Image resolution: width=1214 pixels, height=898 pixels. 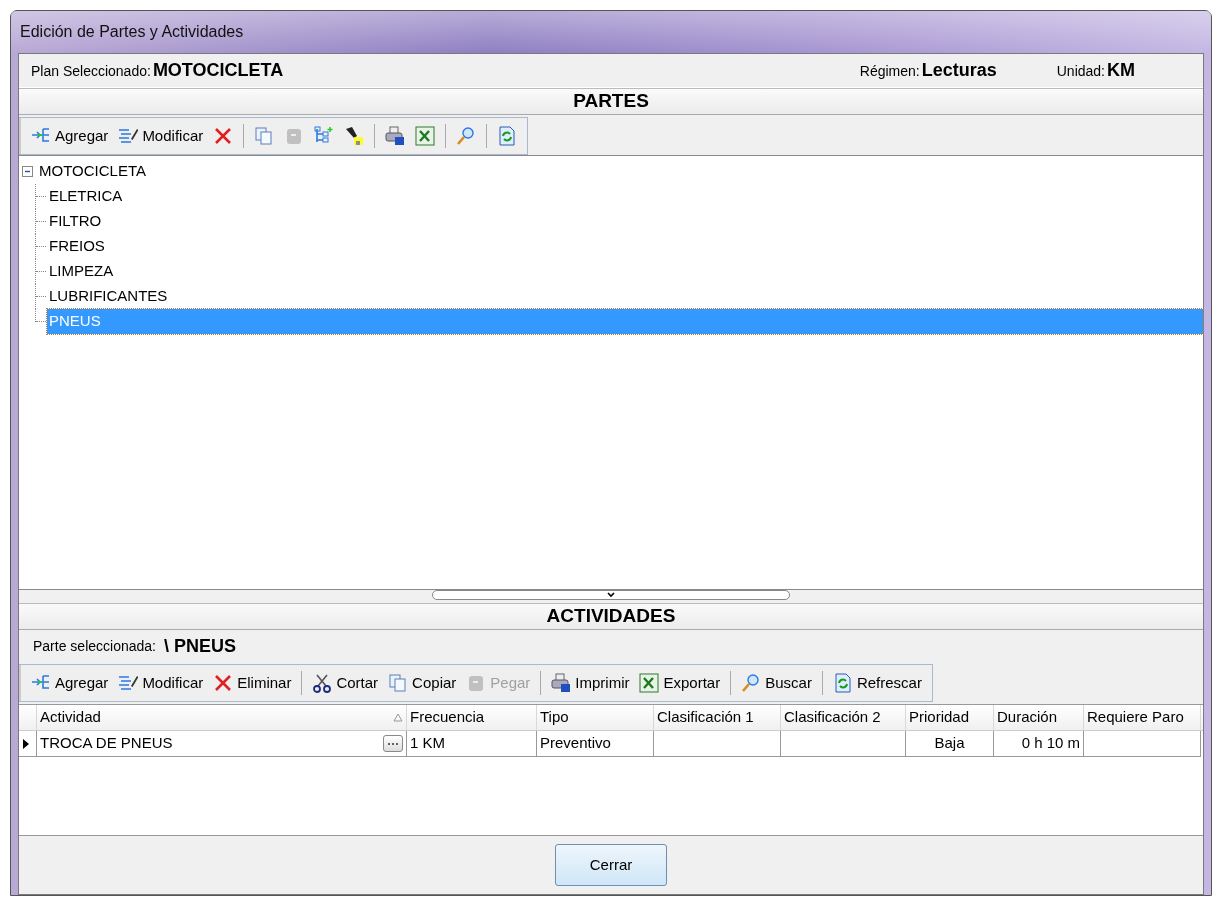 What do you see at coordinates (1142, 717) in the screenshot?
I see `column-header: Requiere Paro` at bounding box center [1142, 717].